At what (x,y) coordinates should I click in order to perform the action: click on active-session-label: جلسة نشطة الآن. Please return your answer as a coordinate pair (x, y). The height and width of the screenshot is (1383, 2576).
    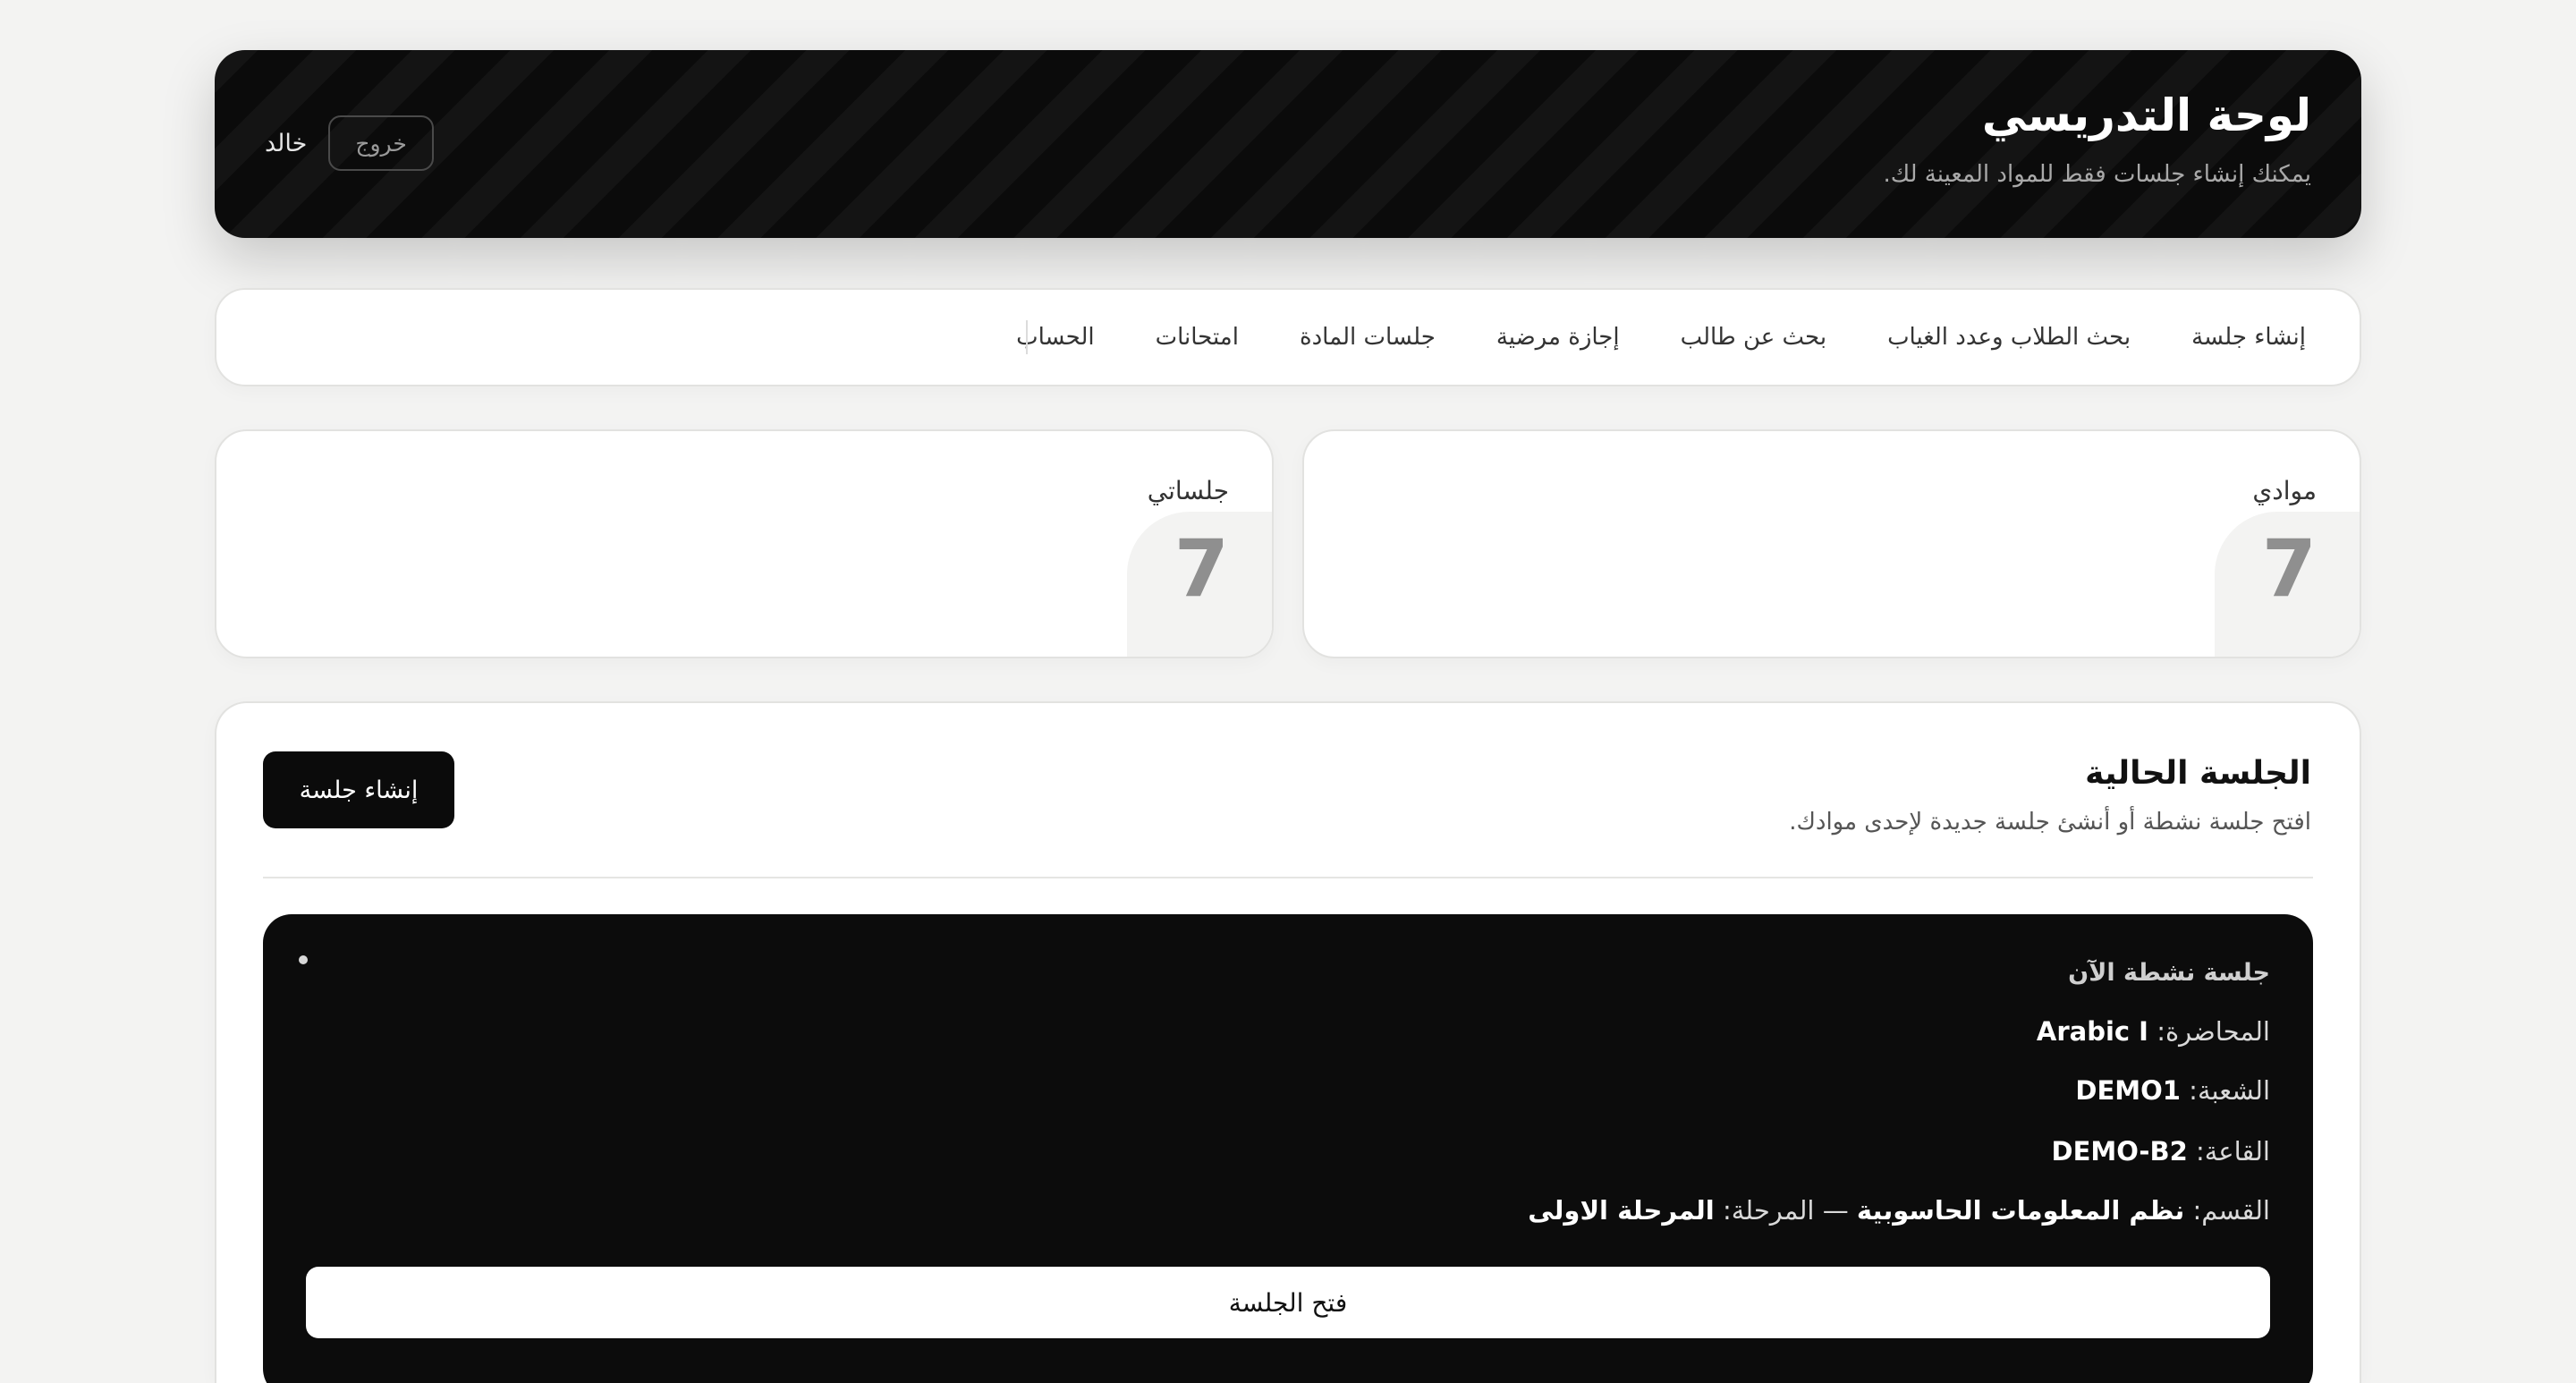
    Looking at the image, I should click on (2169, 973).